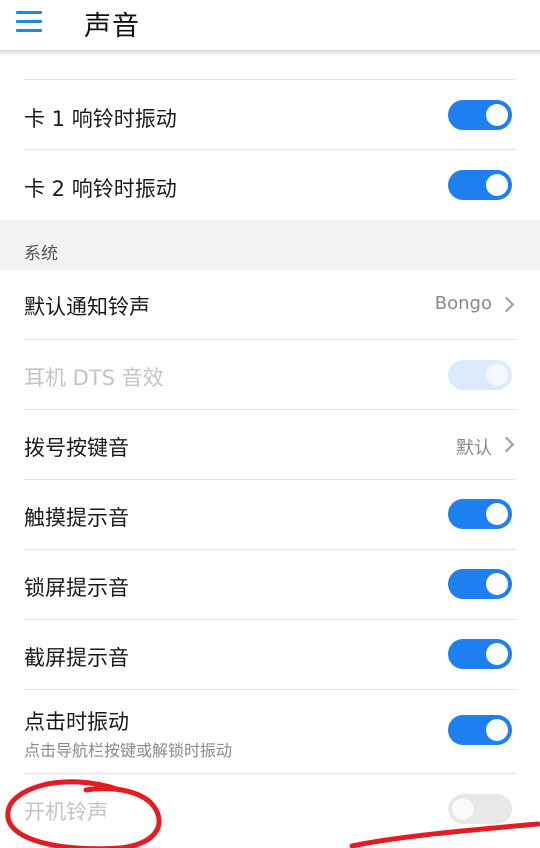 The image size is (540, 848). Describe the element at coordinates (100, 189) in the screenshot. I see `setting-label: 卡 2 响铃时振动` at that location.